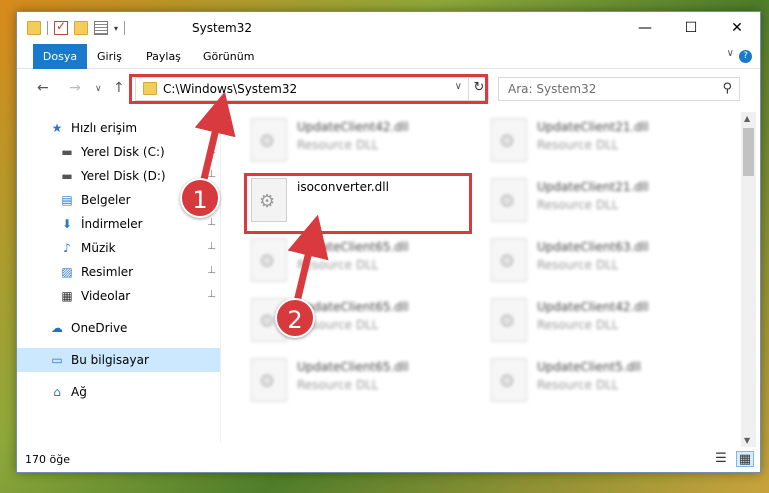 The height and width of the screenshot is (493, 769). I want to click on music-icon: ♪, so click(67, 248).